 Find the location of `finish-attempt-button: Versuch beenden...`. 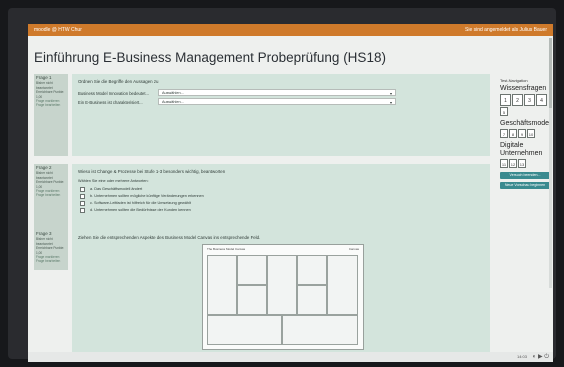

finish-attempt-button: Versuch beenden... is located at coordinates (525, 175).